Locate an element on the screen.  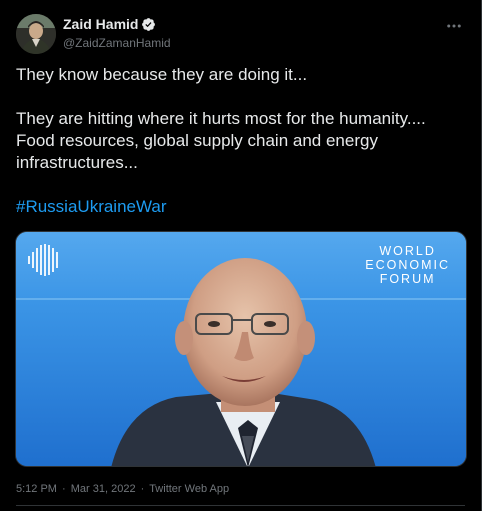
verified-badge-icon is located at coordinates (148, 24).